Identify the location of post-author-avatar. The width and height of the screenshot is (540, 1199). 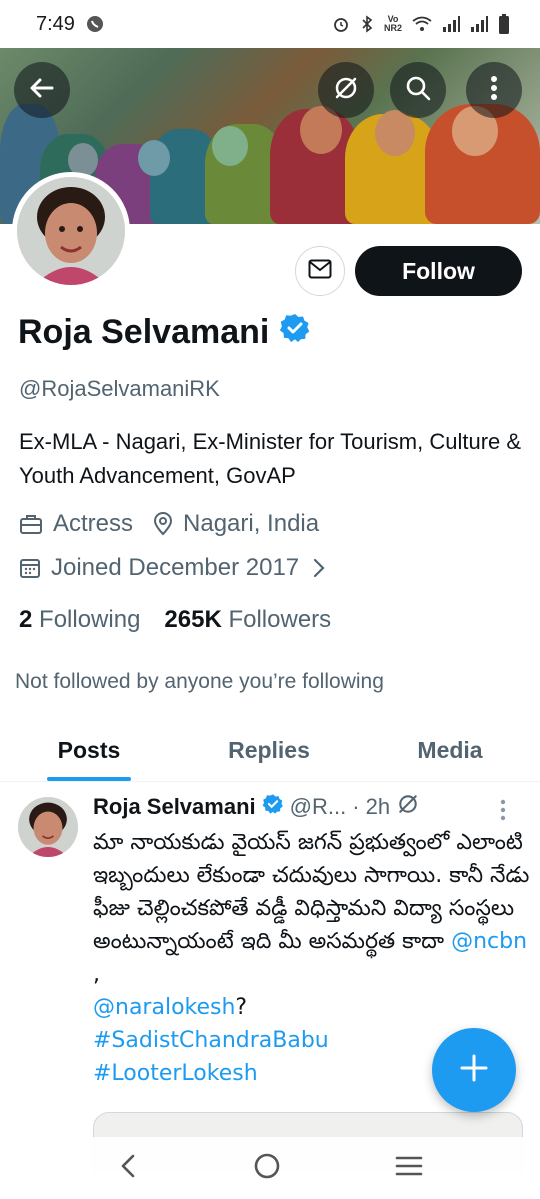
(48, 827).